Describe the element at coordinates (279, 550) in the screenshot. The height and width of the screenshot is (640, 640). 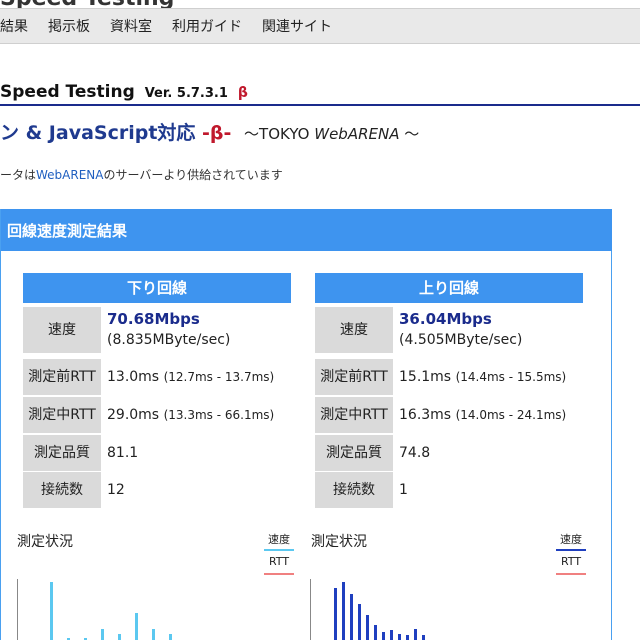
I see `legend-line-speed-down` at that location.